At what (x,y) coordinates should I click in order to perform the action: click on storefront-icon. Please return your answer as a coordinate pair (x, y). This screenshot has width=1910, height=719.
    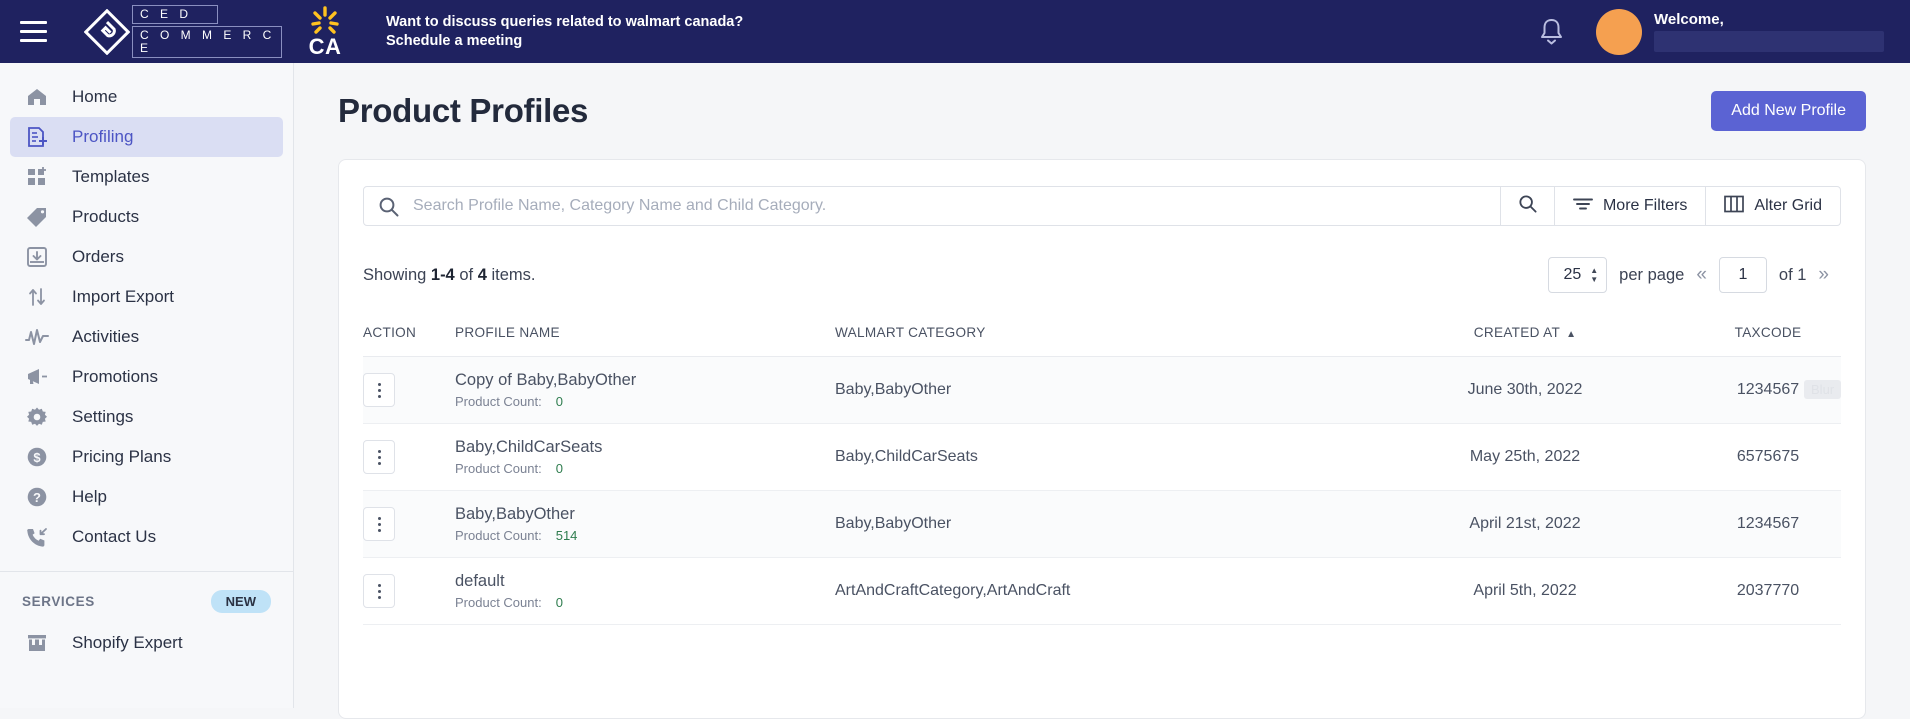
    Looking at the image, I should click on (37, 643).